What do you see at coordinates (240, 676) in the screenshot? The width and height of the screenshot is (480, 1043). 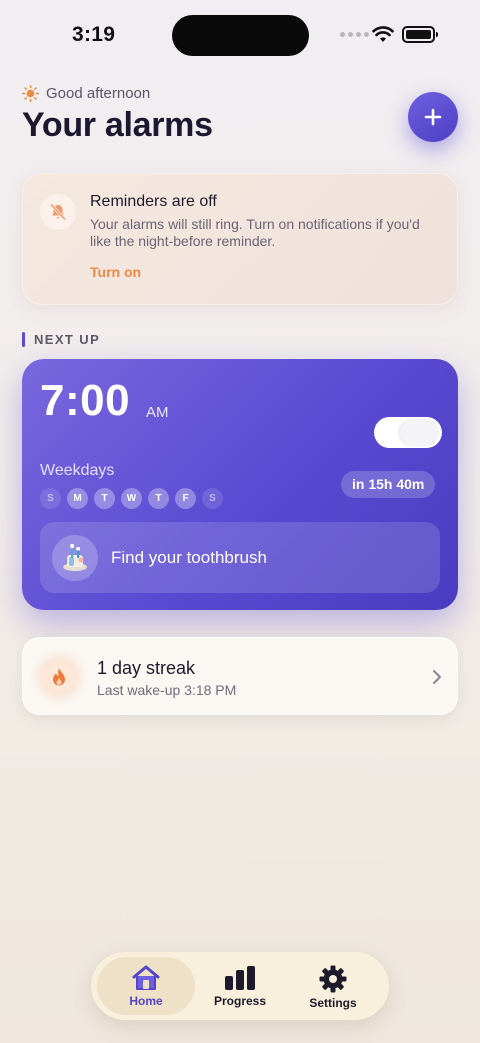 I see `streak-card: 1 day streak Last wake-up 3:18 PM` at bounding box center [240, 676].